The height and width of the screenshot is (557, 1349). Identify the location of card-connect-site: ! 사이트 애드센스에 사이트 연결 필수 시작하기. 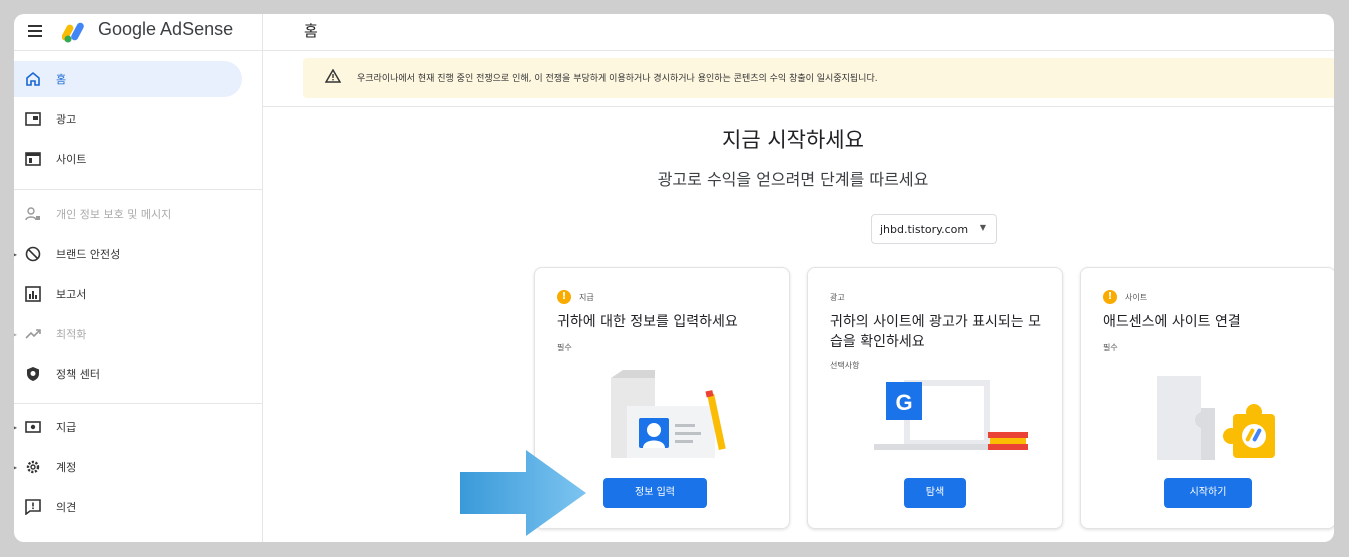
(1207, 398).